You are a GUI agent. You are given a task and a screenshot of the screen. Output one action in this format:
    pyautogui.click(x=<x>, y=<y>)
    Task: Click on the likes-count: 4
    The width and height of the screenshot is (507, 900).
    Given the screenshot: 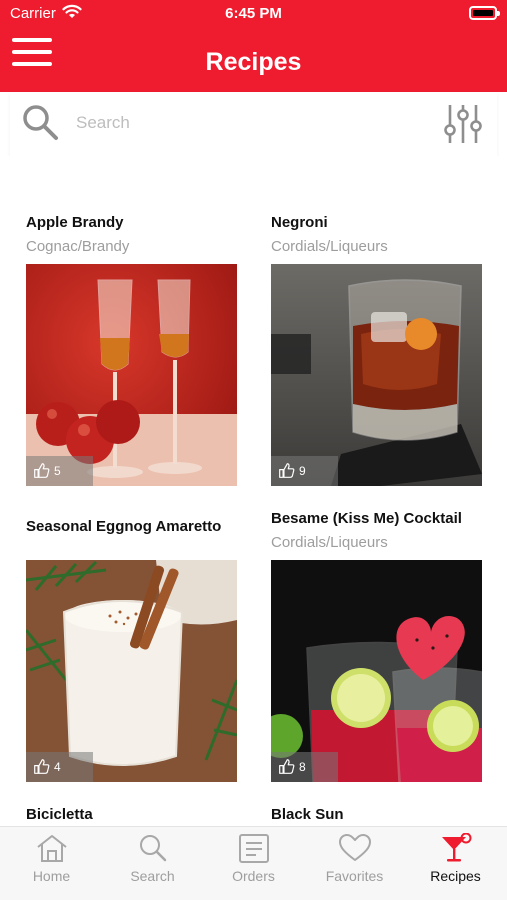 What is the action you would take?
    pyautogui.click(x=57, y=767)
    